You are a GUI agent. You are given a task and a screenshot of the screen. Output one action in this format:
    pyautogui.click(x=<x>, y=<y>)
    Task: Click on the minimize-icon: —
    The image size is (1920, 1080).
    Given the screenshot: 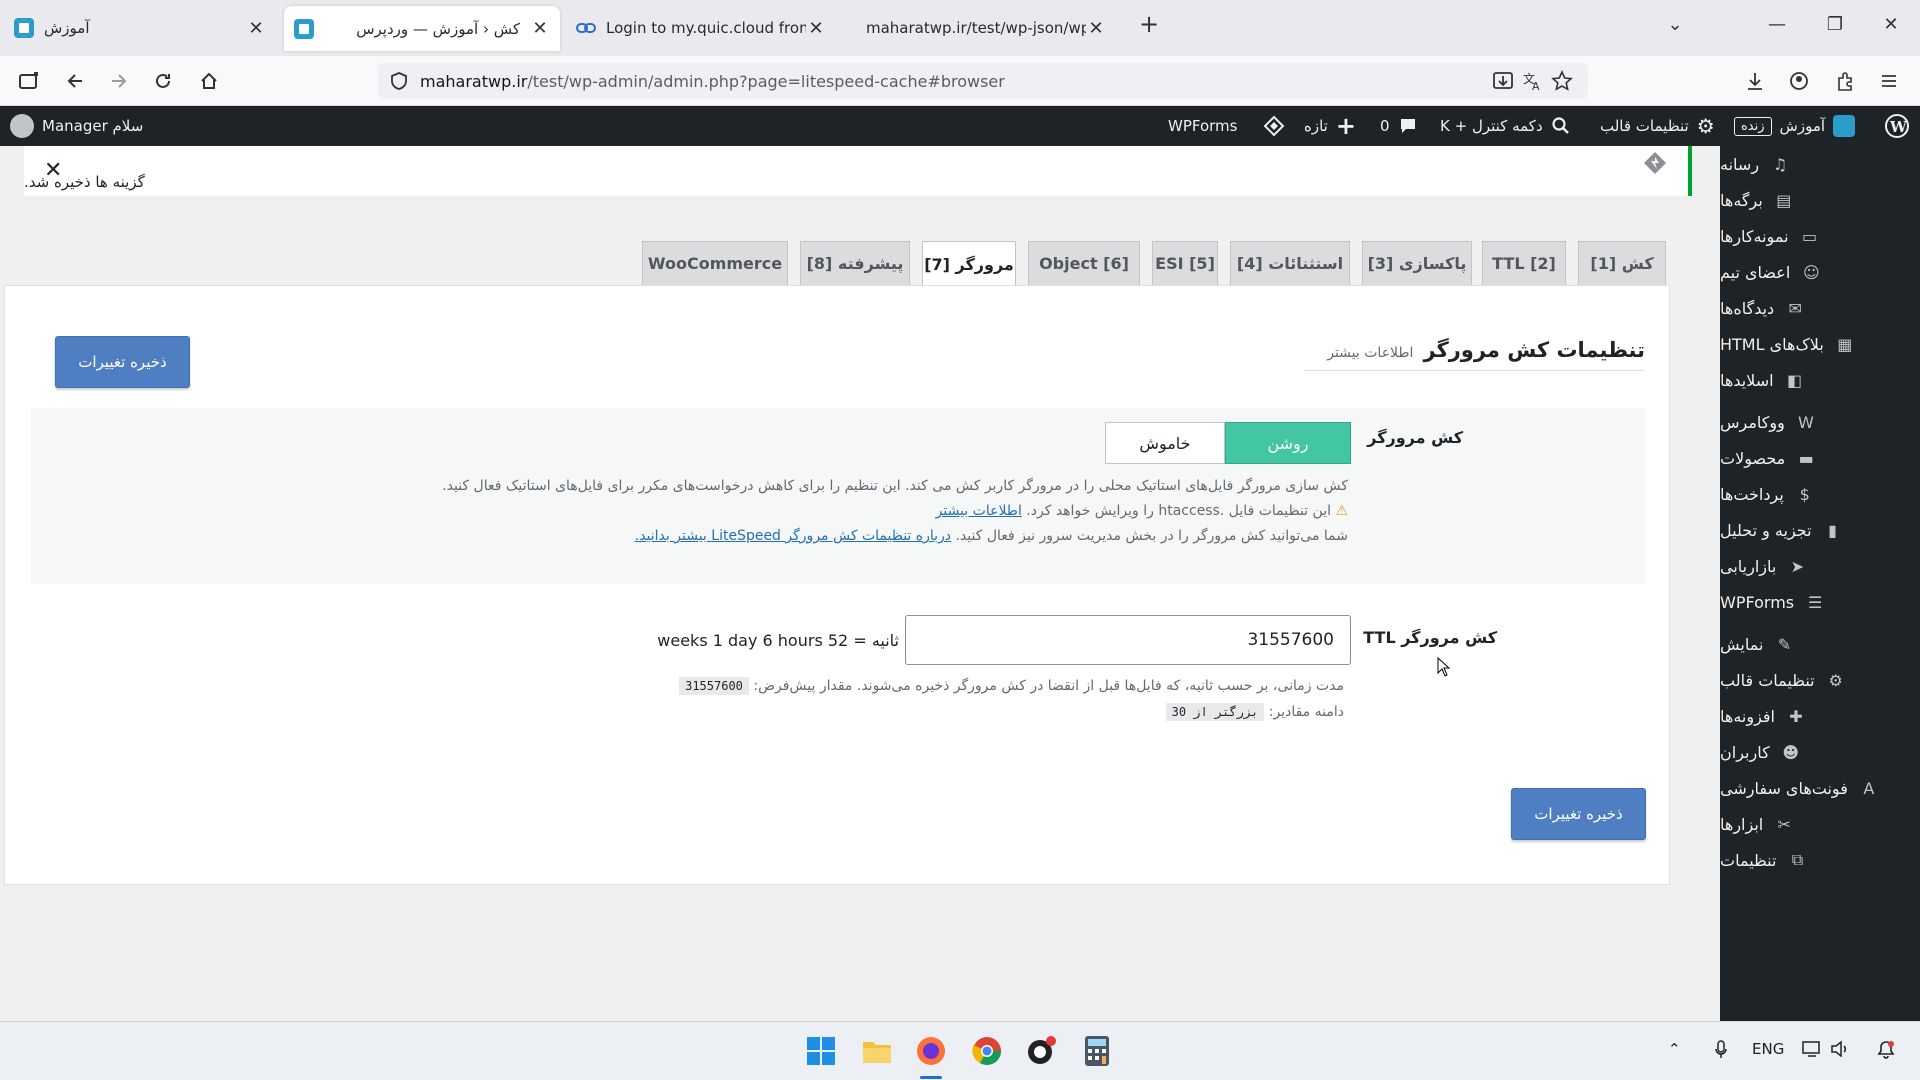 What is the action you would take?
    pyautogui.click(x=1777, y=24)
    